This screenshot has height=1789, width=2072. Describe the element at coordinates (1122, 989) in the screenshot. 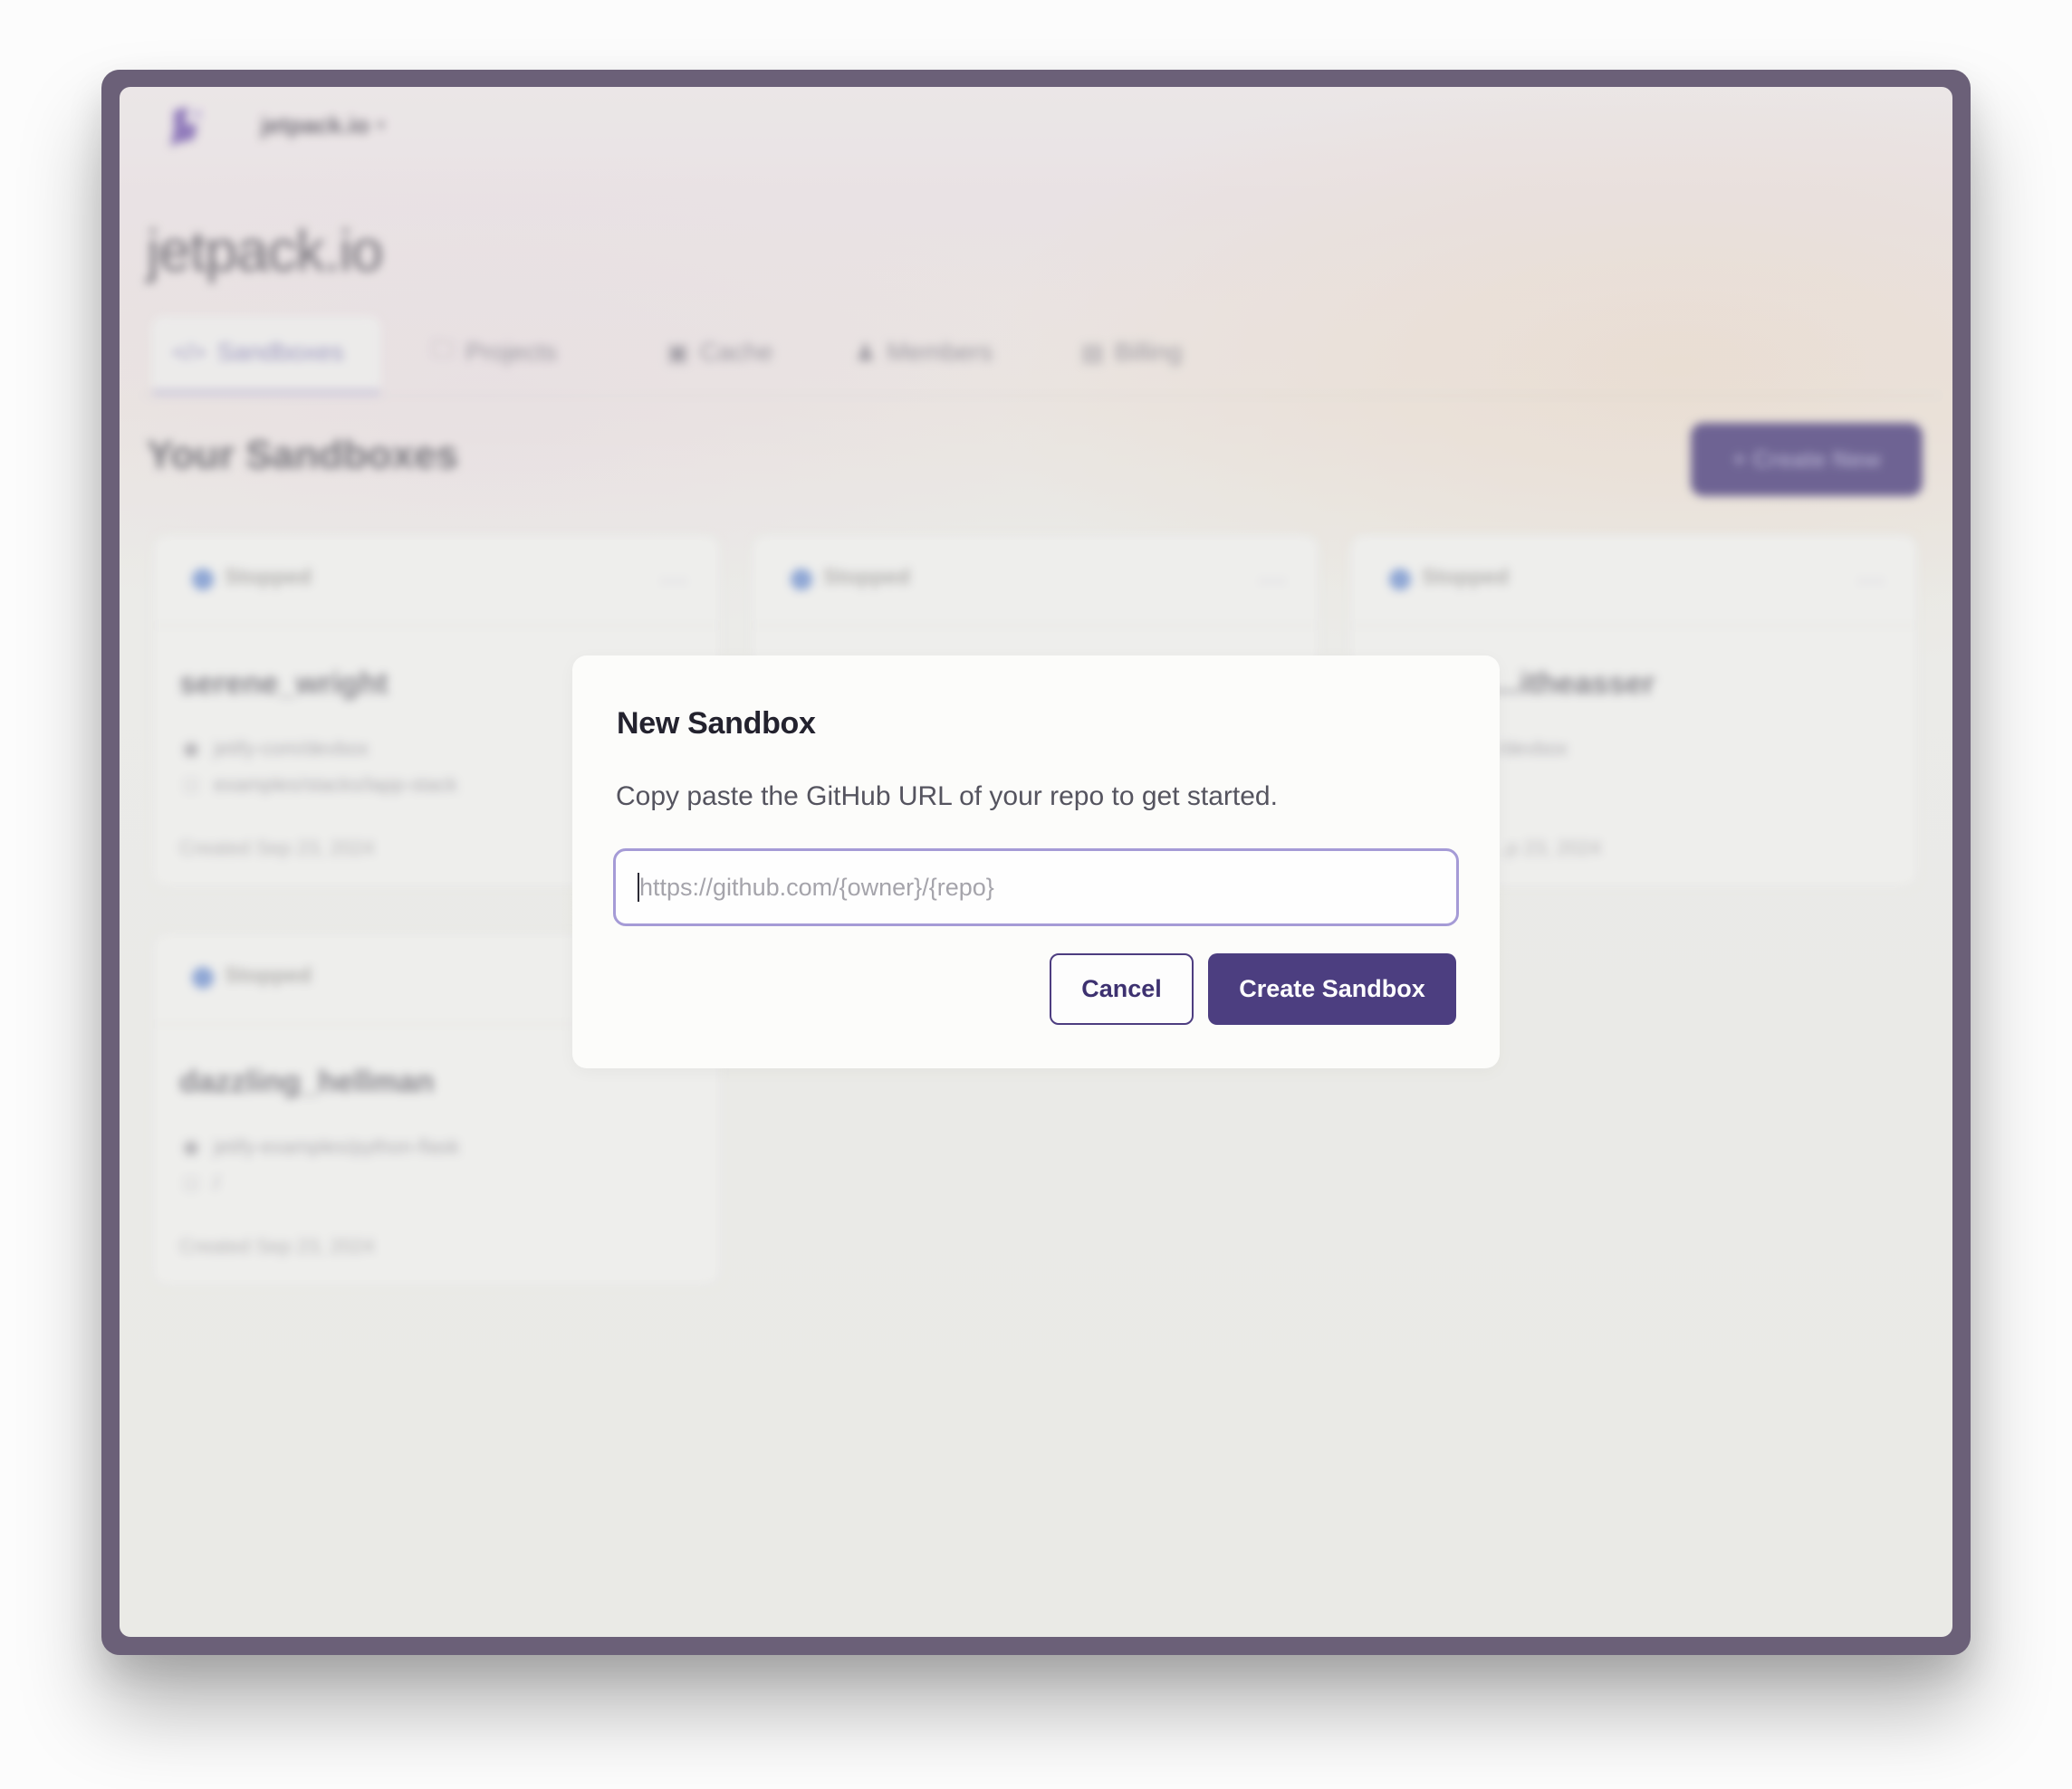

I see `cancel-button: Cancel` at that location.